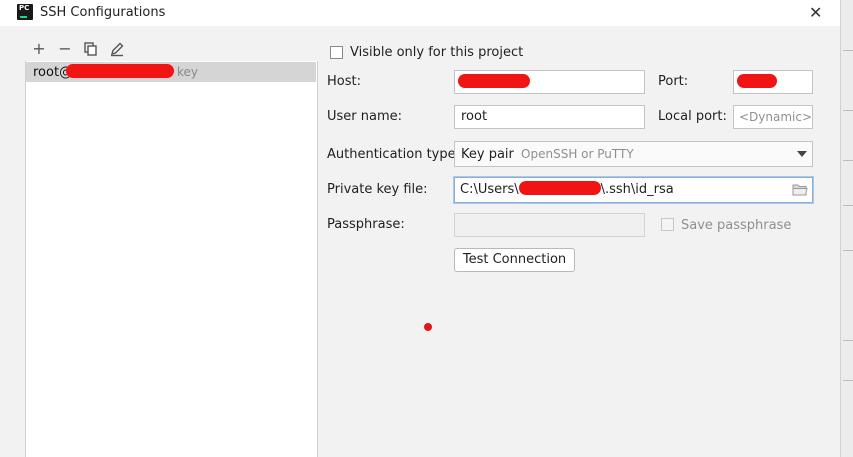 This screenshot has width=853, height=457. Describe the element at coordinates (188, 72) in the screenshot. I see `list-item-suffix: key` at that location.